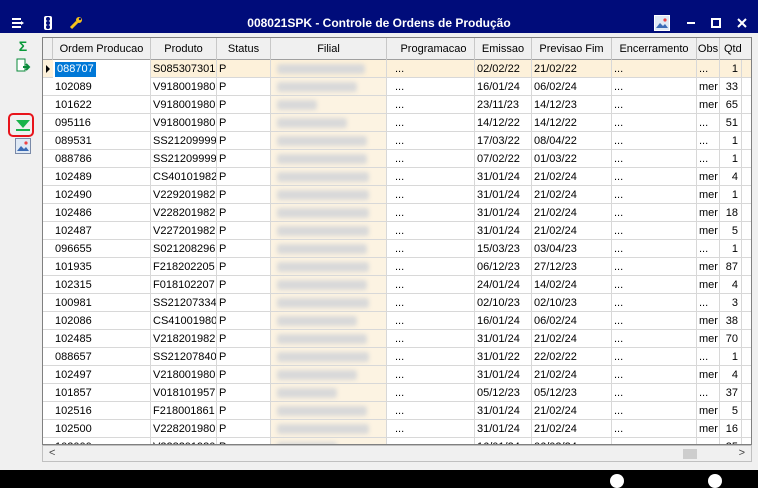 This screenshot has width=758, height=488. Describe the element at coordinates (735, 49) in the screenshot. I see `col-qtd: Qtd` at that location.